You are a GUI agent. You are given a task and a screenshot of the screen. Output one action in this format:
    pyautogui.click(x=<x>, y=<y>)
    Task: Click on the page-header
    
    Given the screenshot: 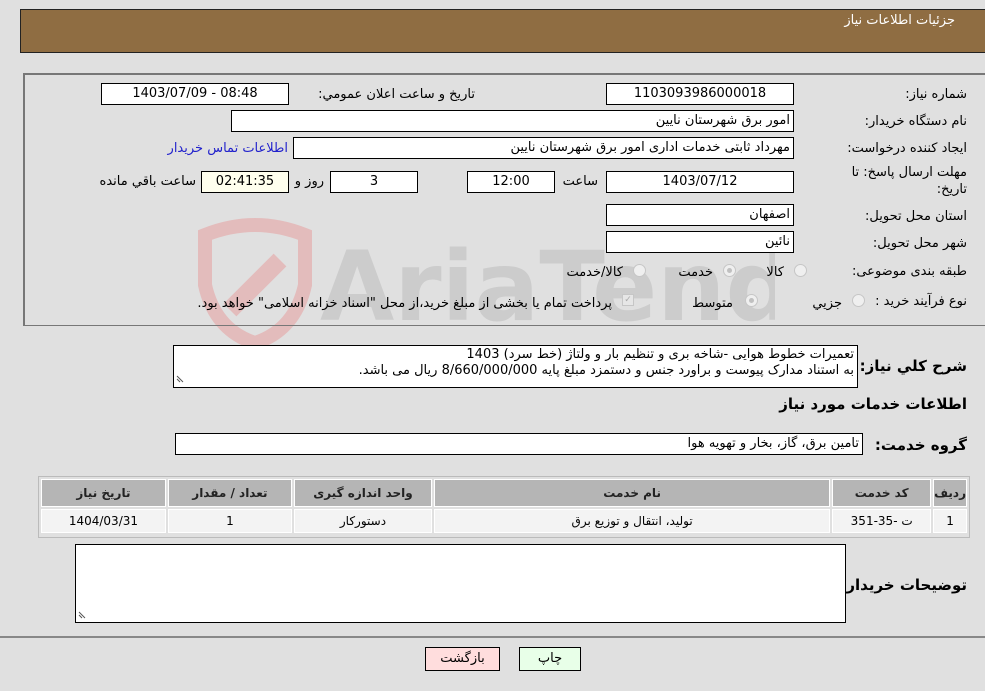 What is the action you would take?
    pyautogui.click(x=502, y=31)
    